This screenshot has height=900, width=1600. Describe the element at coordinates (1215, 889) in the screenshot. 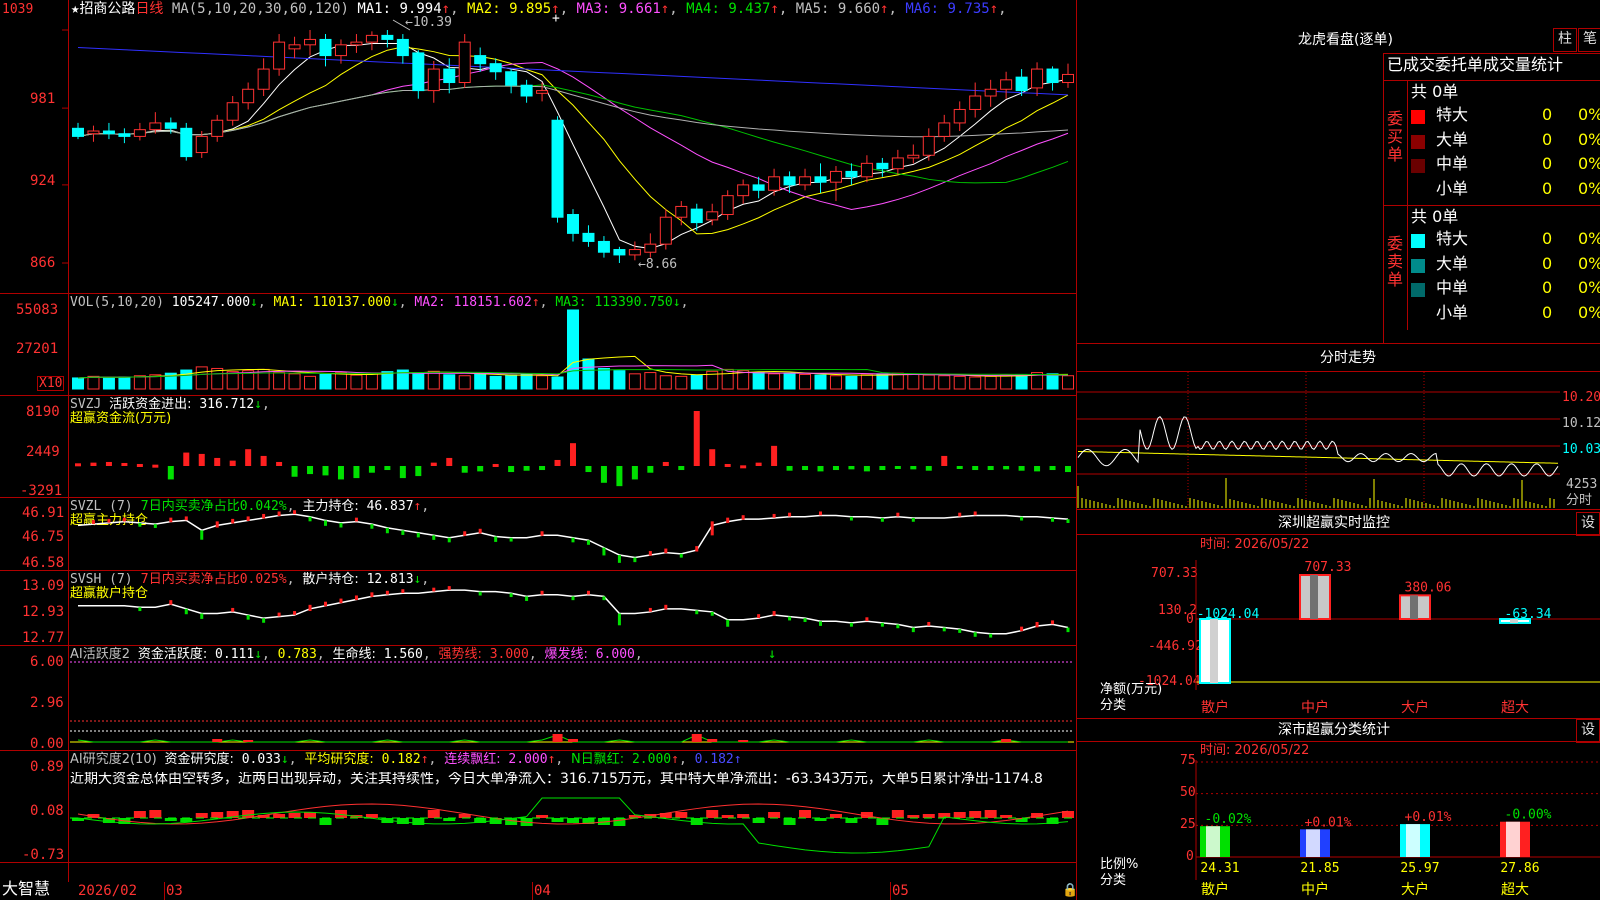

I see `ratio-category-label: 散户` at that location.